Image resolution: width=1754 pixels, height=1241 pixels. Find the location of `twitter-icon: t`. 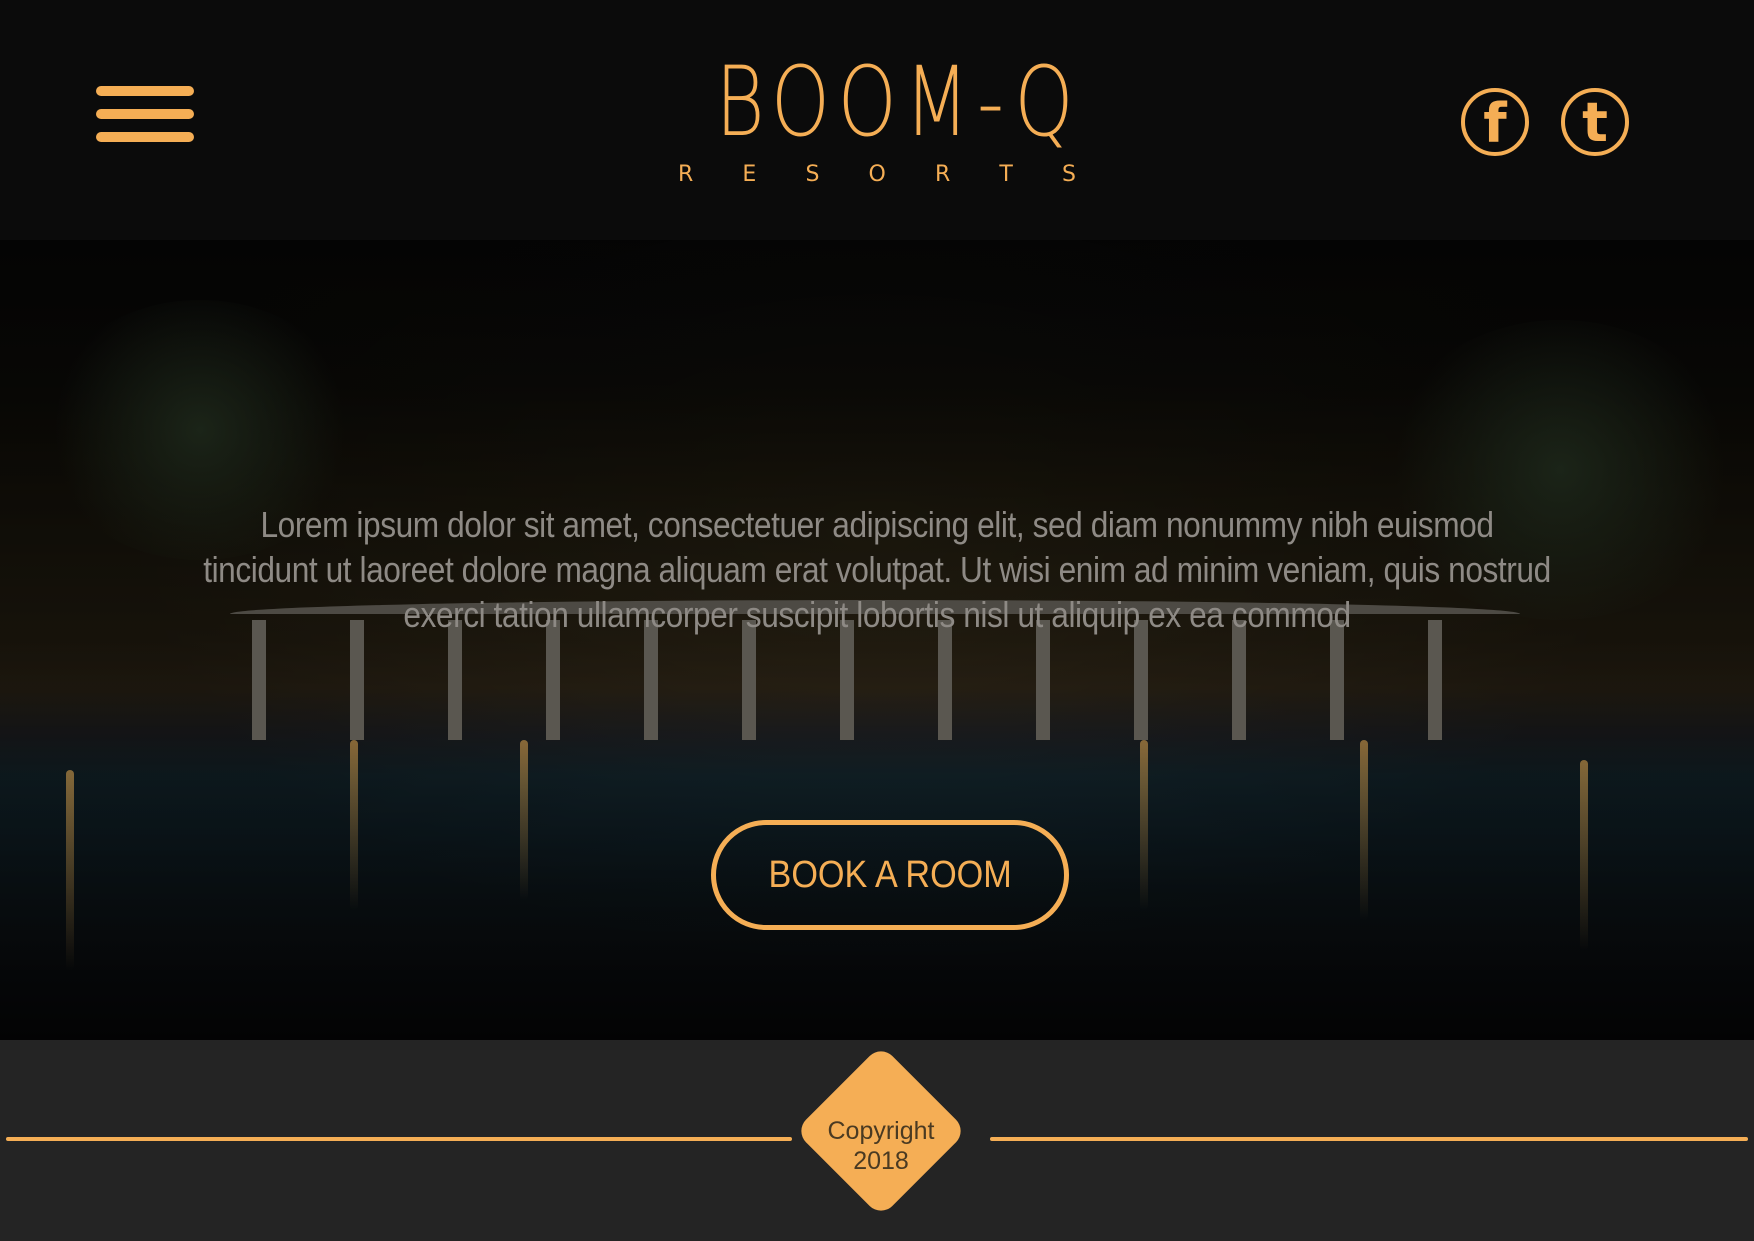

twitter-icon: t is located at coordinates (1595, 122).